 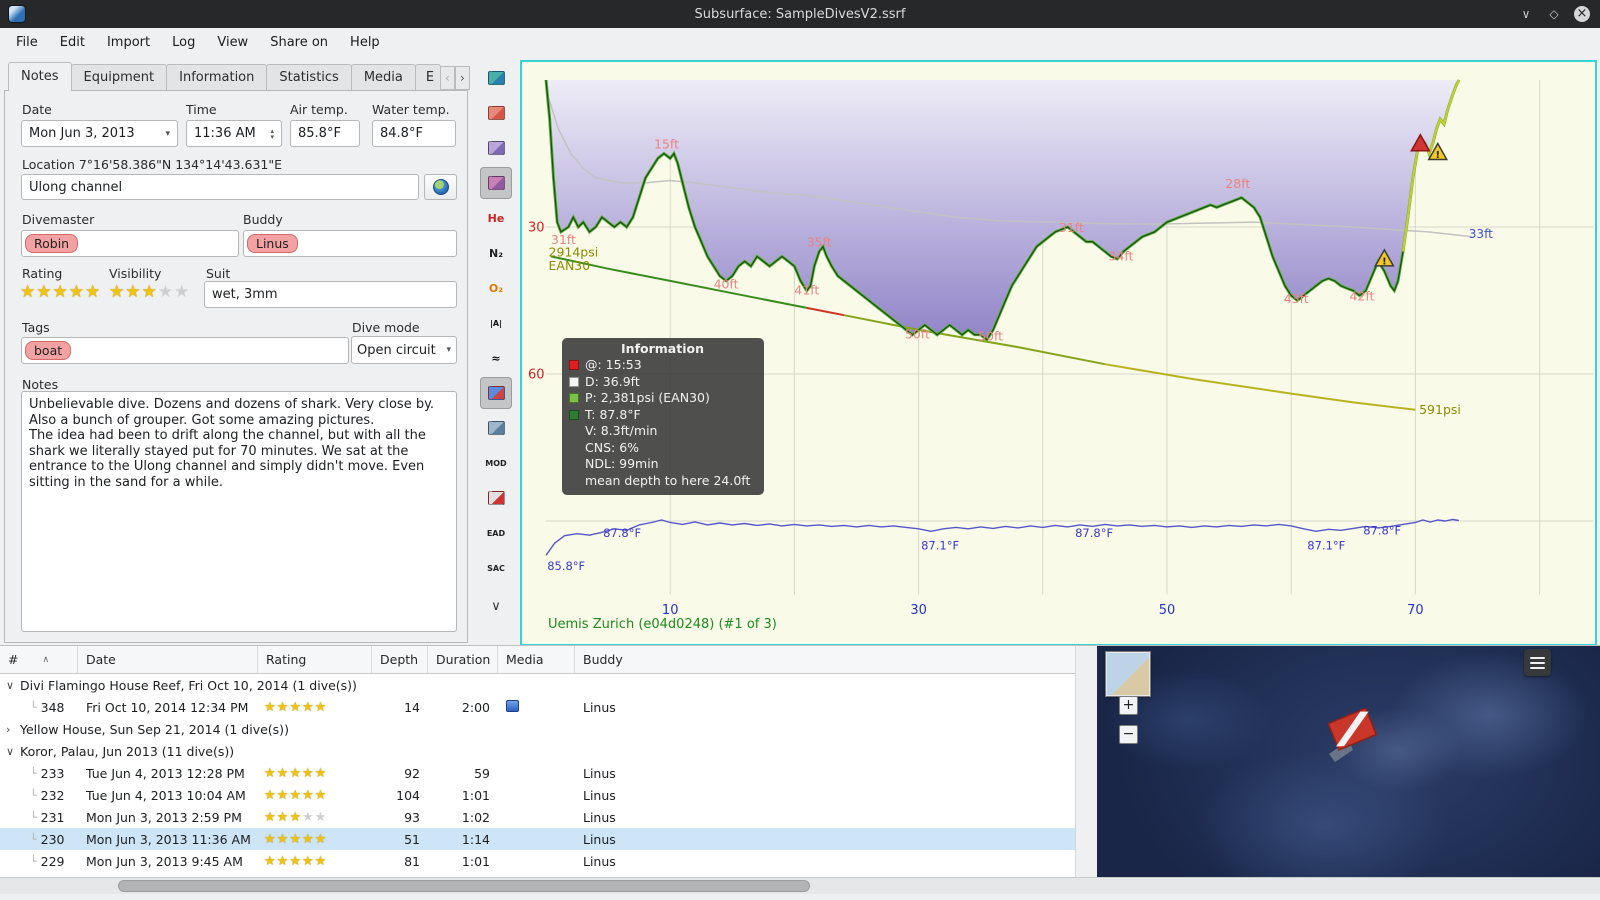 What do you see at coordinates (447, 78) in the screenshot?
I see `tab-scroll-left-button: ‹` at bounding box center [447, 78].